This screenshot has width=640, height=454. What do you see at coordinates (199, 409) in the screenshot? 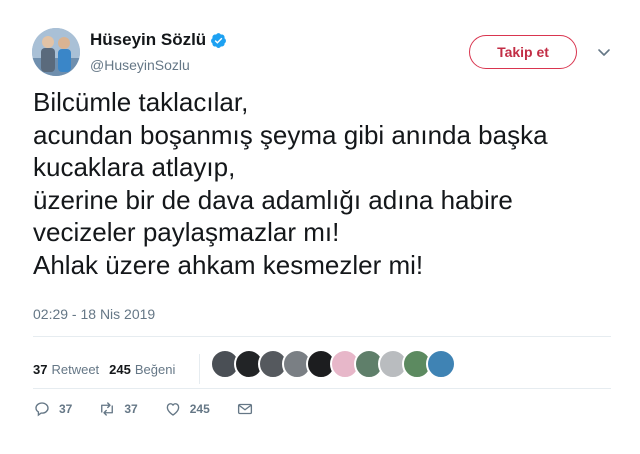
I see `like-count: 245` at bounding box center [199, 409].